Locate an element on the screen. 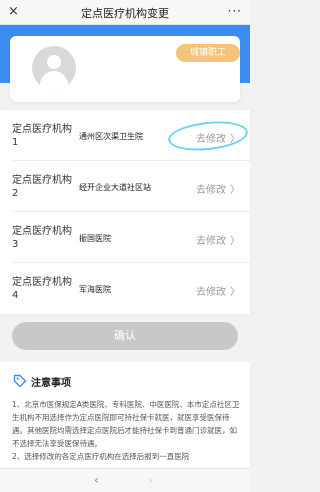 The width and height of the screenshot is (320, 492). institution-name: 军海医院 is located at coordinates (95, 289).